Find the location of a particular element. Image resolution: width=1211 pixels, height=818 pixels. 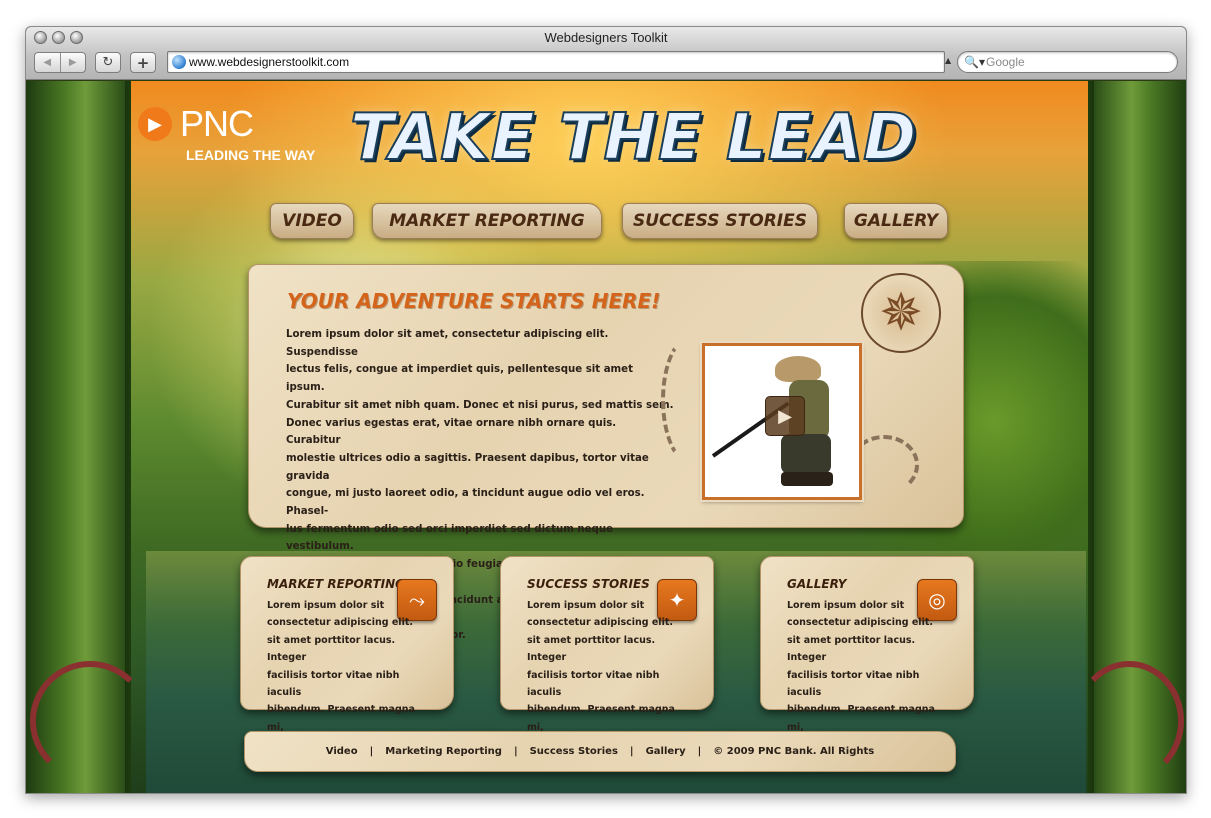

reload-button: ↻ is located at coordinates (108, 62).